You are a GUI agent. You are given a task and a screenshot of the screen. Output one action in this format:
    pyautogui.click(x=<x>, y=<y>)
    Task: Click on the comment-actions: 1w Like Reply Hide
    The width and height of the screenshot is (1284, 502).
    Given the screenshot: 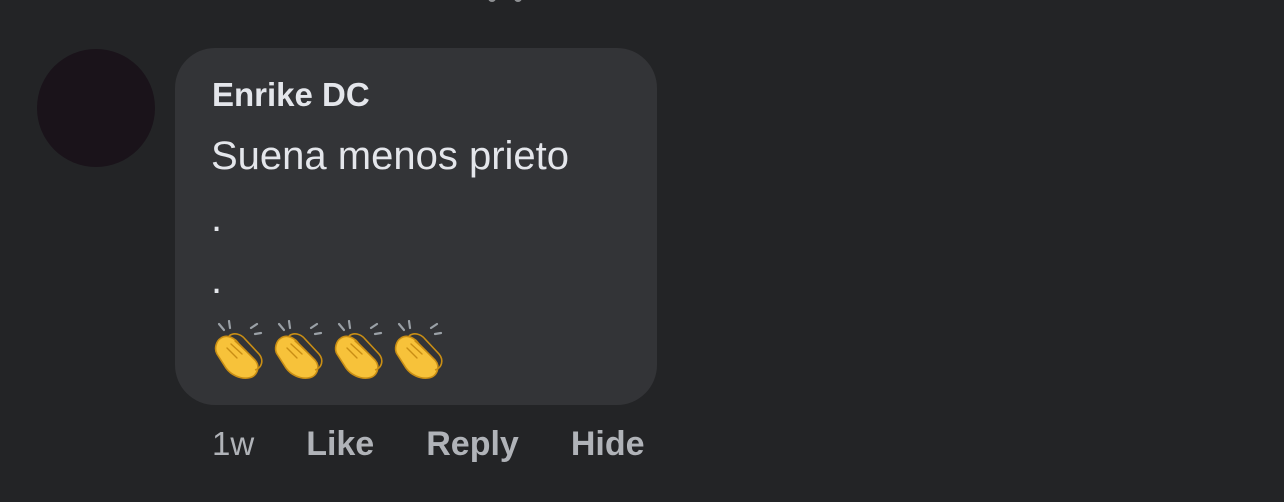 What is the action you would take?
    pyautogui.click(x=454, y=444)
    